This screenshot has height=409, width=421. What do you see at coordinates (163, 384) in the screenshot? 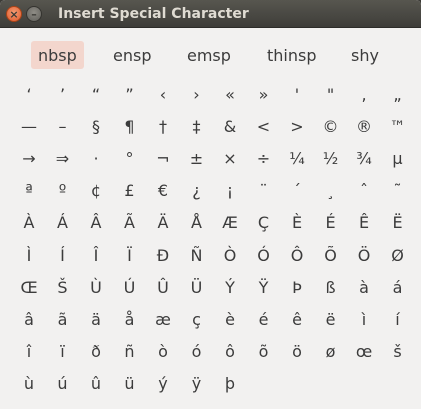
I see `character-button: ý` at bounding box center [163, 384].